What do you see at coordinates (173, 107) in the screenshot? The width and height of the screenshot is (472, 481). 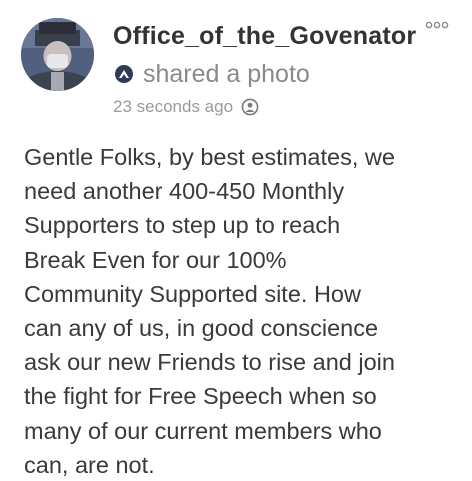 I see `post-timestamp: 23 seconds ago` at bounding box center [173, 107].